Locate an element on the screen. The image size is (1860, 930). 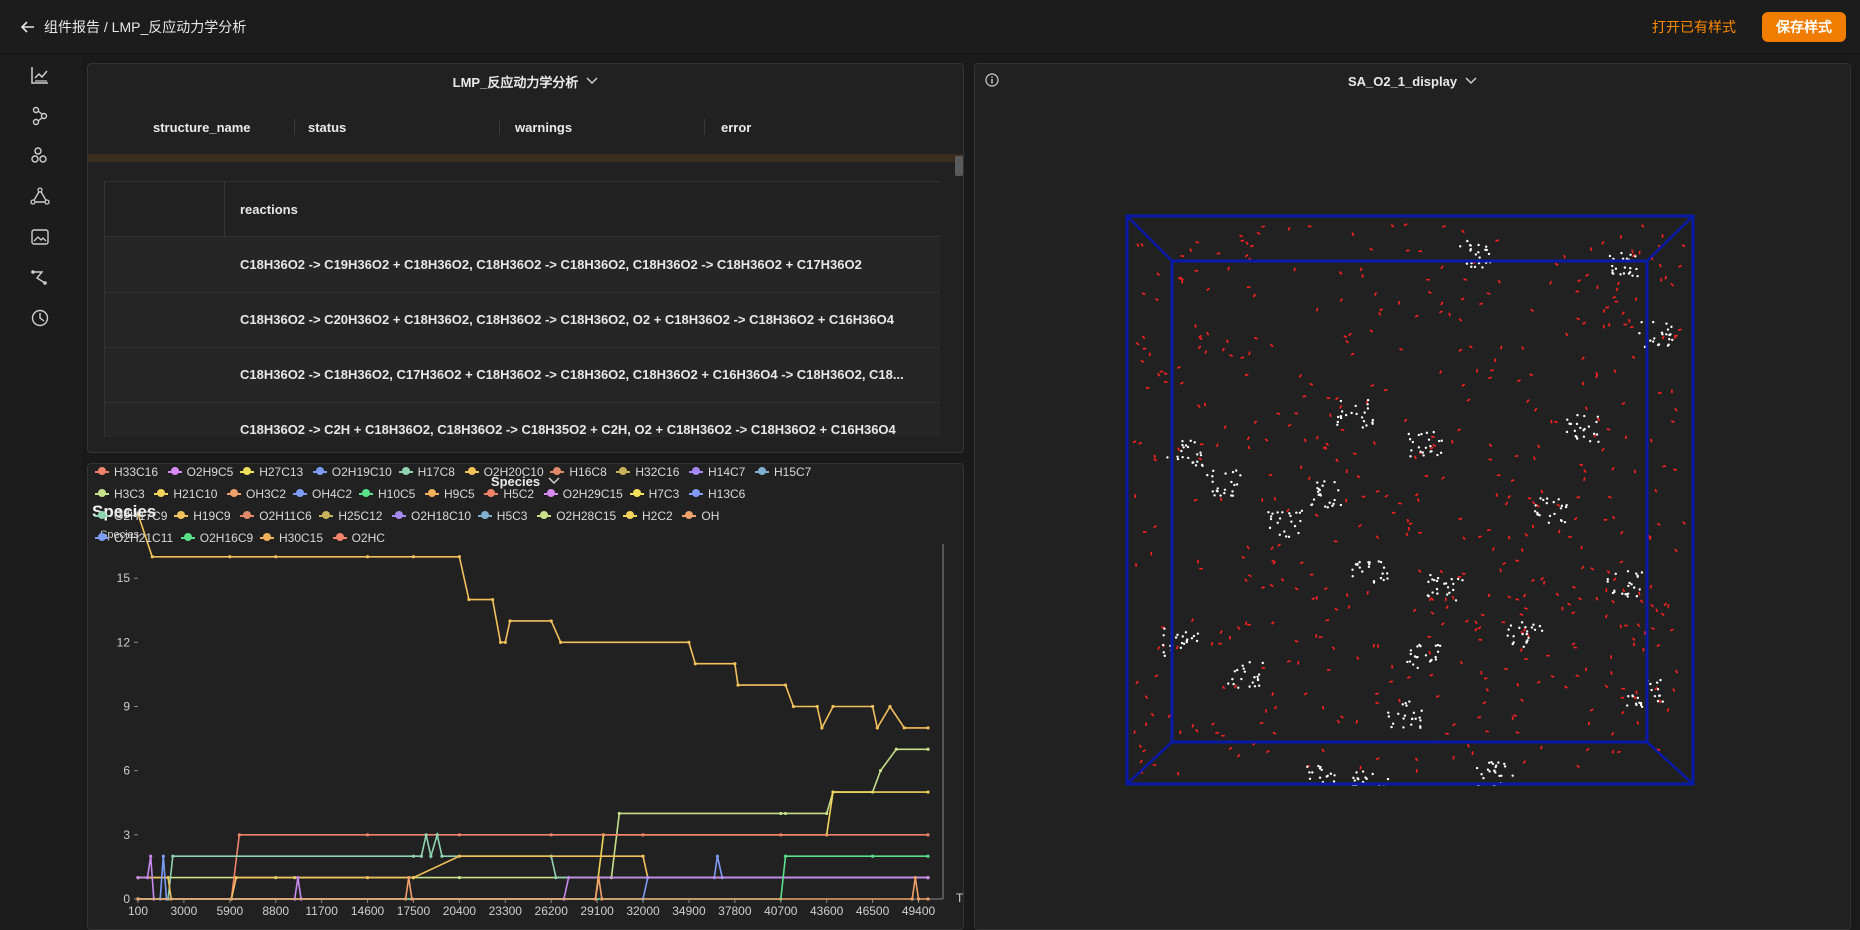
legend-item: H7C3 is located at coordinates (654, 494).